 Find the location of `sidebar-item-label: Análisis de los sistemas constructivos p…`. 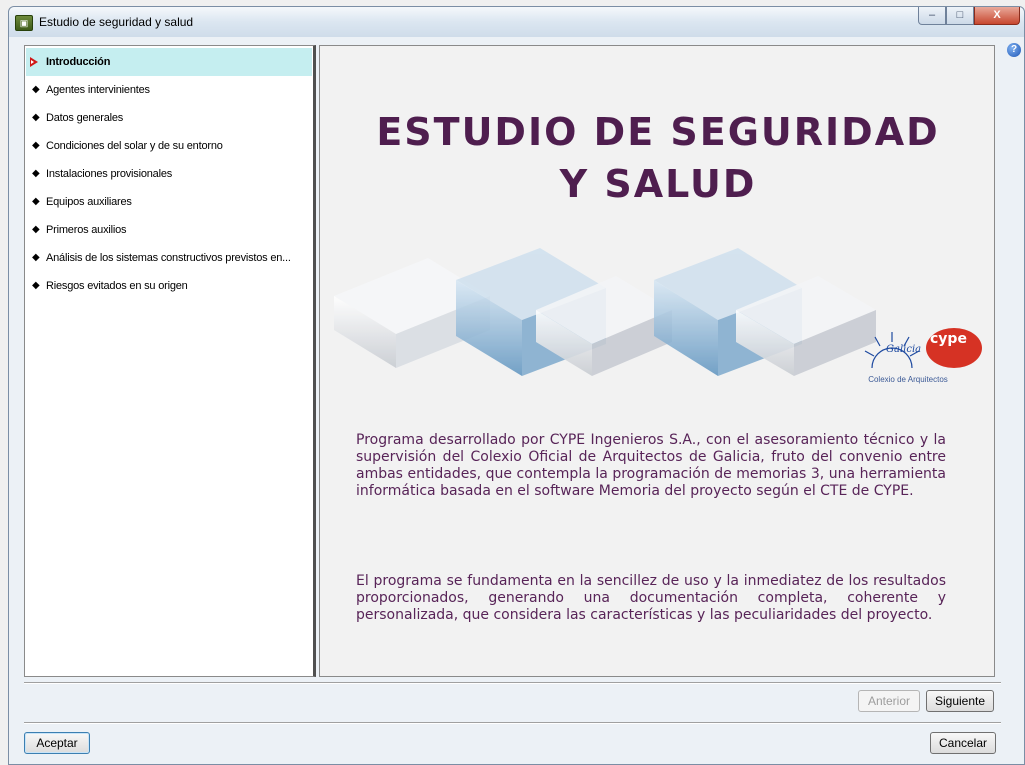

sidebar-item-label: Análisis de los sistemas constructivos p… is located at coordinates (168, 258).